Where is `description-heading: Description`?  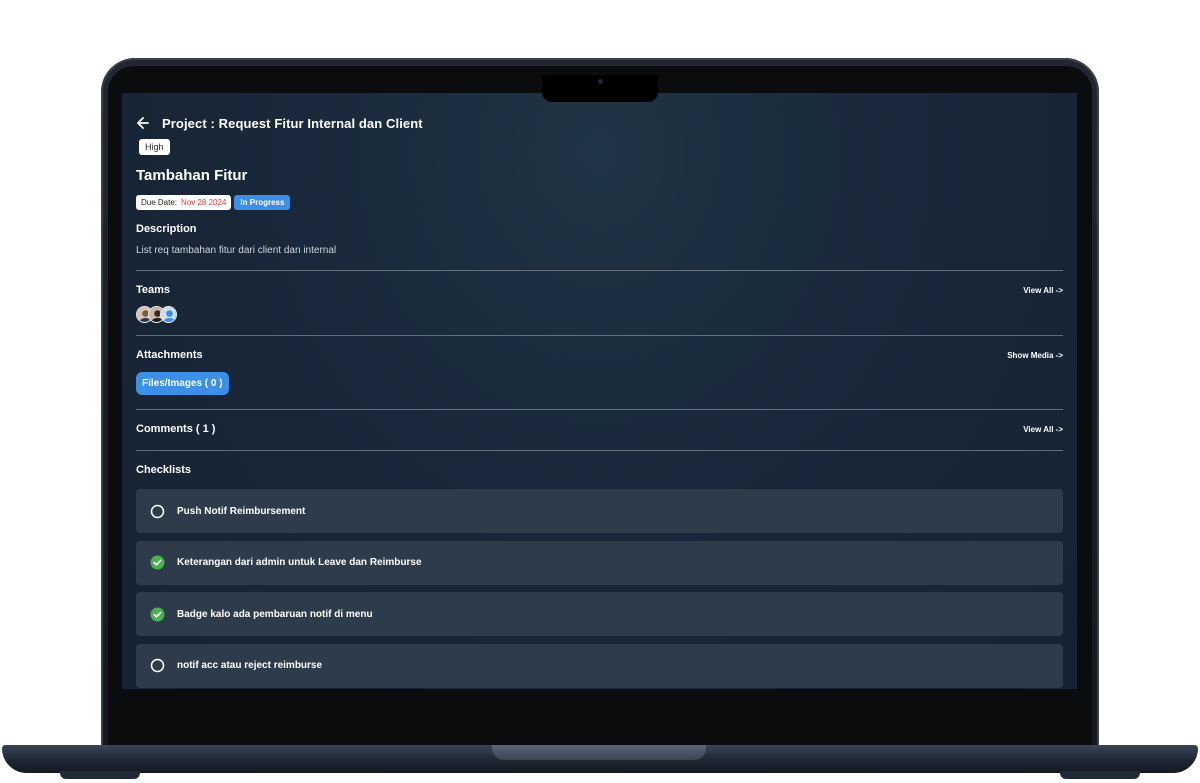
description-heading: Description is located at coordinates (166, 229).